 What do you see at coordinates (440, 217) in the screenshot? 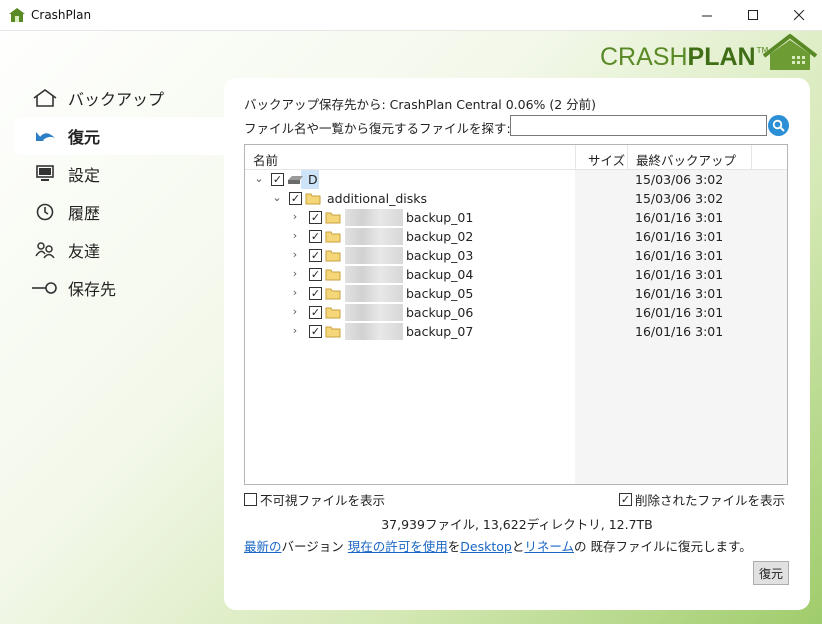
I see `tree-row-name: backup_01` at bounding box center [440, 217].